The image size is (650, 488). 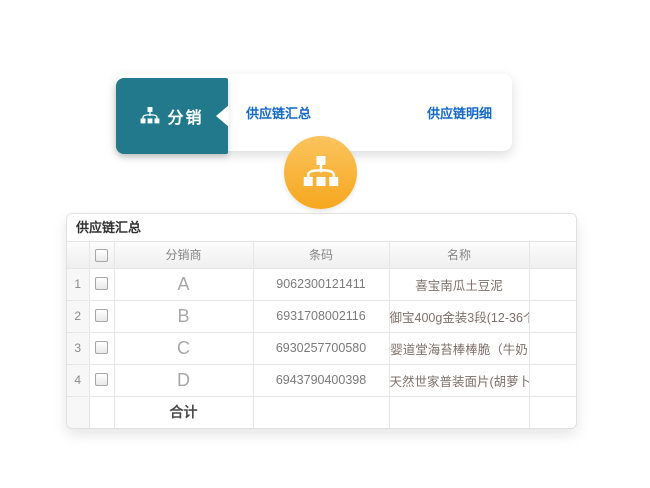 I want to click on table-row: 3 C 6930257700580 婴道堂海苔棒棒脆（牛奶, so click(x=321, y=348).